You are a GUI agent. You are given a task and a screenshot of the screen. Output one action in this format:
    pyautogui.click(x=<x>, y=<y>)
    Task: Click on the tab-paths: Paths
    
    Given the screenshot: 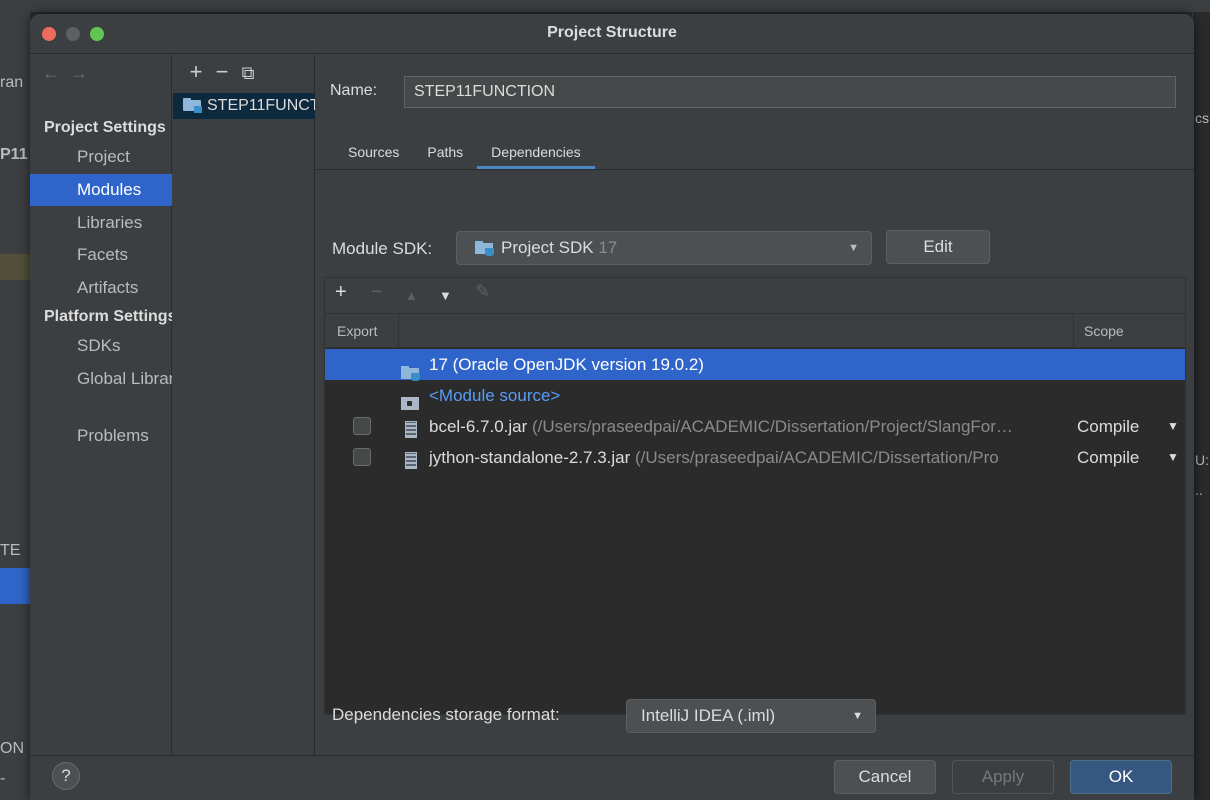 What is the action you would take?
    pyautogui.click(x=445, y=152)
    